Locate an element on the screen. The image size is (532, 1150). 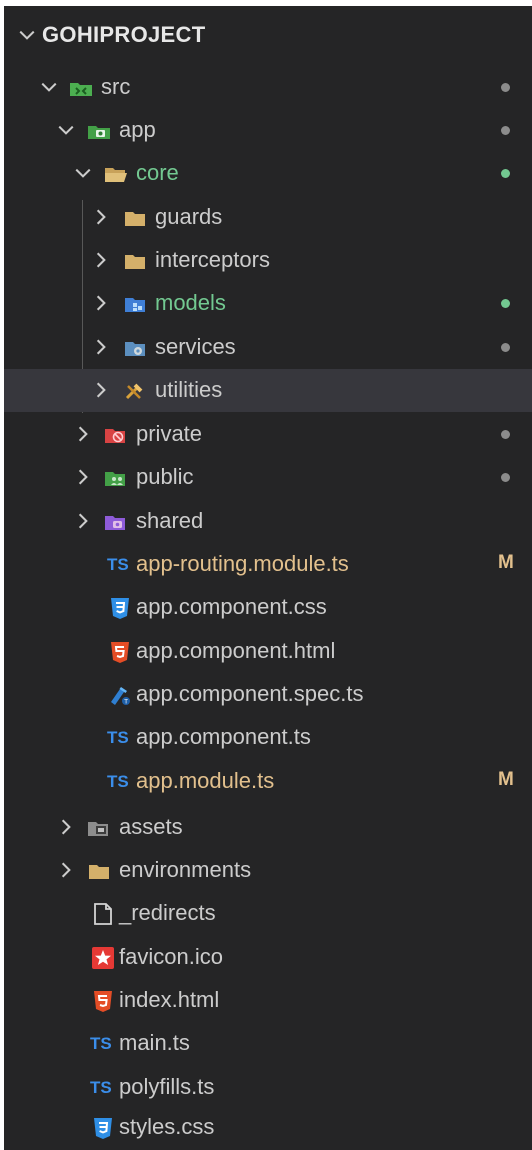
tree-item-label: app-routing.module.ts is located at coordinates (242, 563).